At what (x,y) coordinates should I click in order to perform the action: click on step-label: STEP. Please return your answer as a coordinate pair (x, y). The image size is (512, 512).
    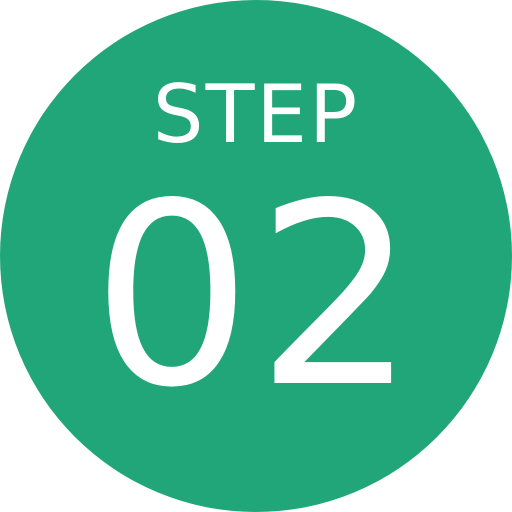
    Looking at the image, I should click on (256, 114).